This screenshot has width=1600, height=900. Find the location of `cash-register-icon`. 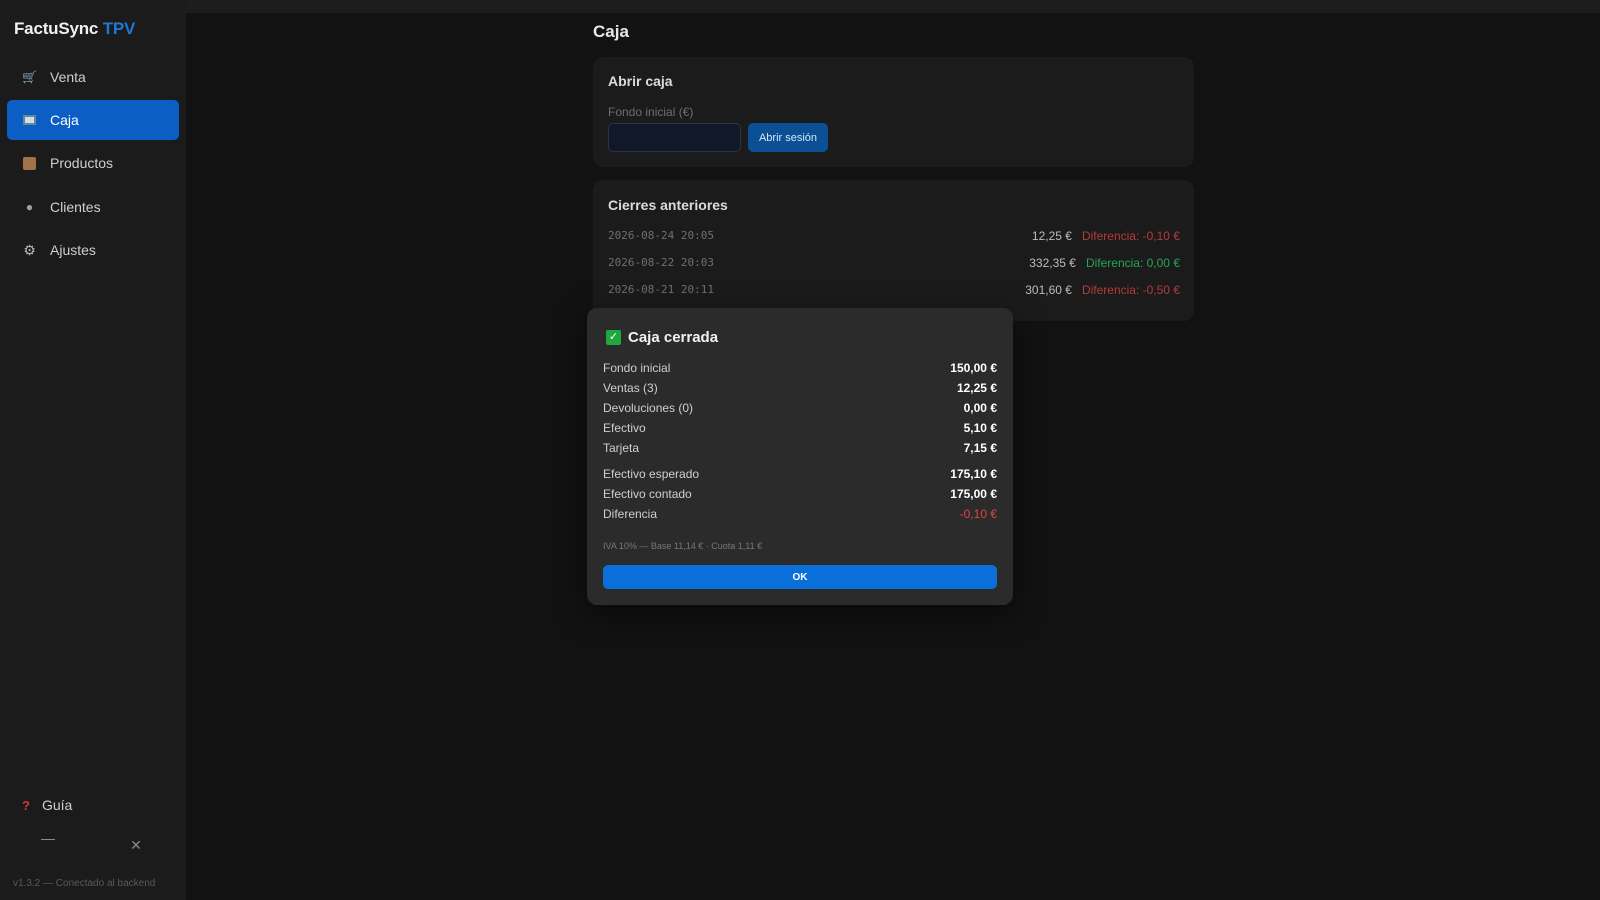

cash-register-icon is located at coordinates (29, 120).